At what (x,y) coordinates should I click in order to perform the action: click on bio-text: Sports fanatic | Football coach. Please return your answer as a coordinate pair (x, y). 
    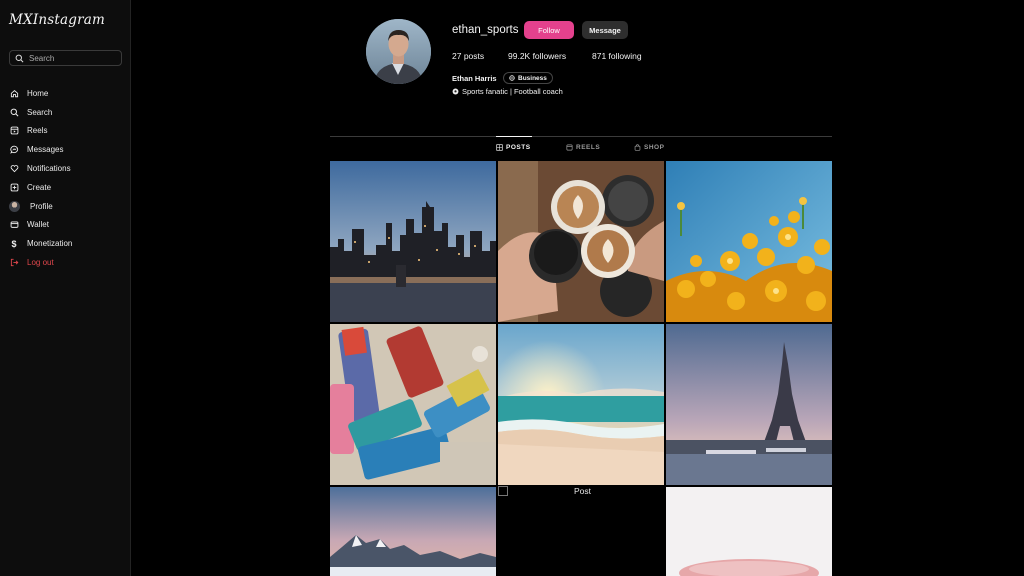
    Looking at the image, I should click on (512, 91).